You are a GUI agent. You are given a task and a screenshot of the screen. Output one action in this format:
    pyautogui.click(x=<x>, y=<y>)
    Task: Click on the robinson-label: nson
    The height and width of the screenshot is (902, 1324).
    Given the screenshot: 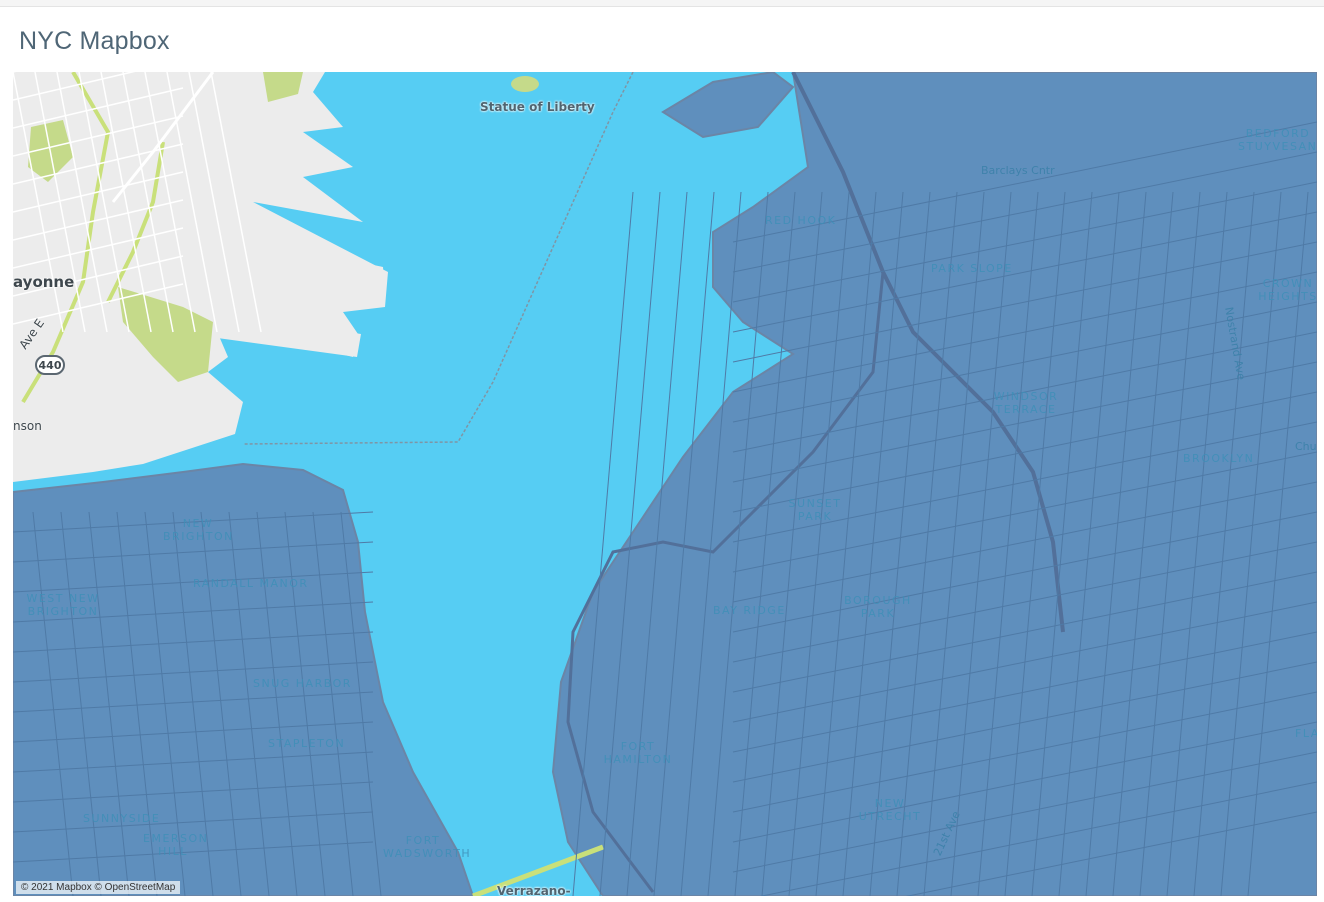 What is the action you would take?
    pyautogui.click(x=27, y=426)
    